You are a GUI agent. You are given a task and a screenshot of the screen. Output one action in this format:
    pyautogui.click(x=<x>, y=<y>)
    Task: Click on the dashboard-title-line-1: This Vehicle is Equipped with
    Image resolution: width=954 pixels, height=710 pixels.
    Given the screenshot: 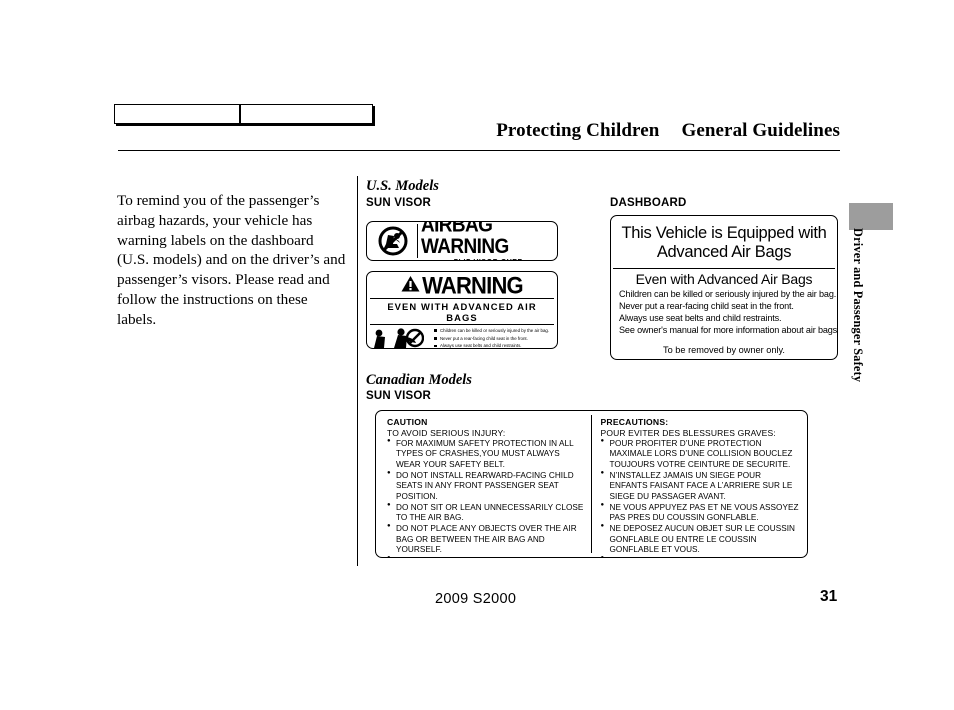 What is the action you would take?
    pyautogui.click(x=724, y=233)
    